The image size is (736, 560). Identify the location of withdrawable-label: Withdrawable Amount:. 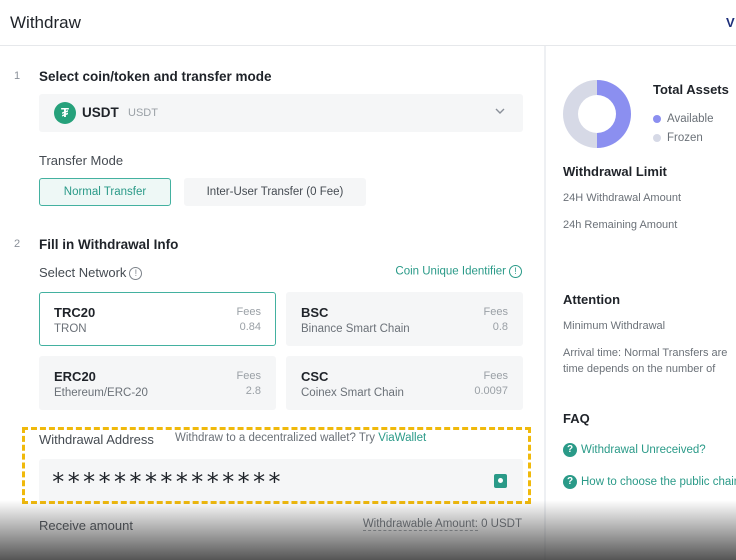
(420, 524).